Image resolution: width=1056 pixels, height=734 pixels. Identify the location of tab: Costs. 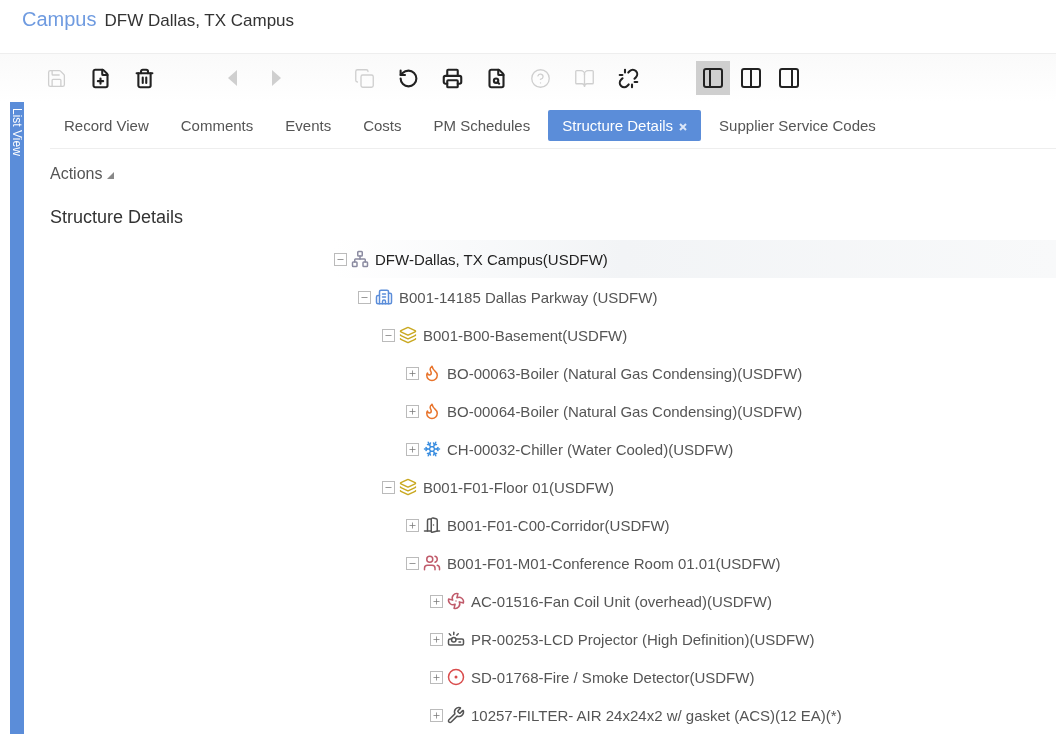
(382, 125).